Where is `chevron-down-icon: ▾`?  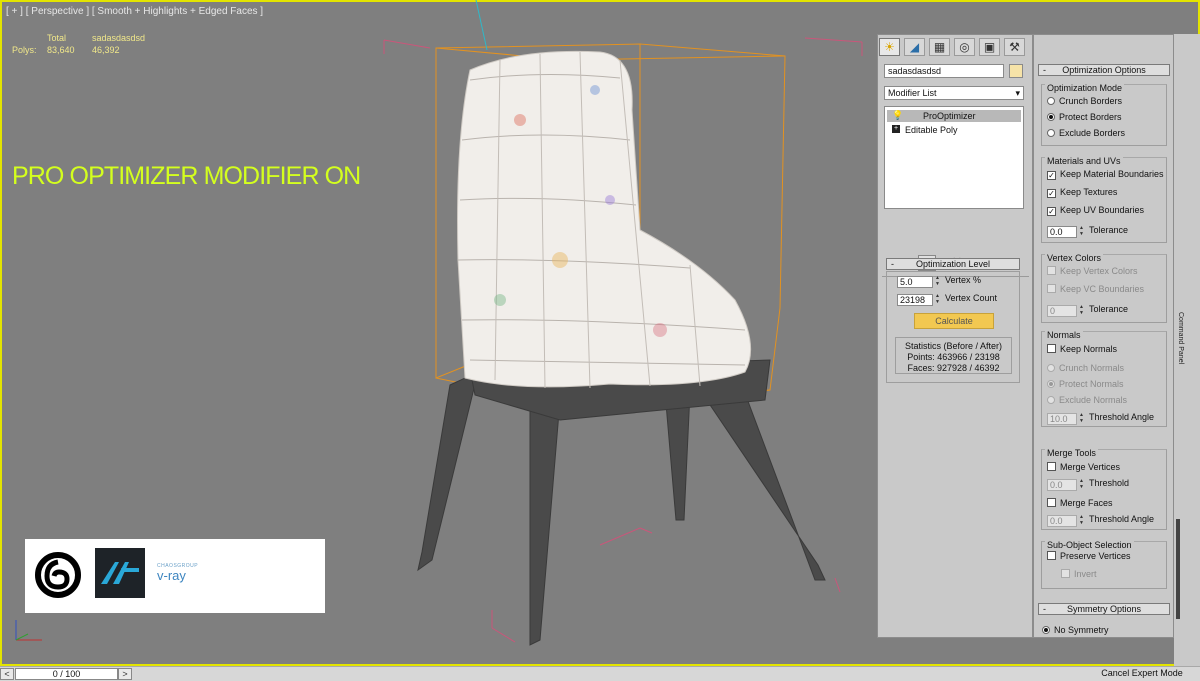 chevron-down-icon: ▾ is located at coordinates (1017, 93).